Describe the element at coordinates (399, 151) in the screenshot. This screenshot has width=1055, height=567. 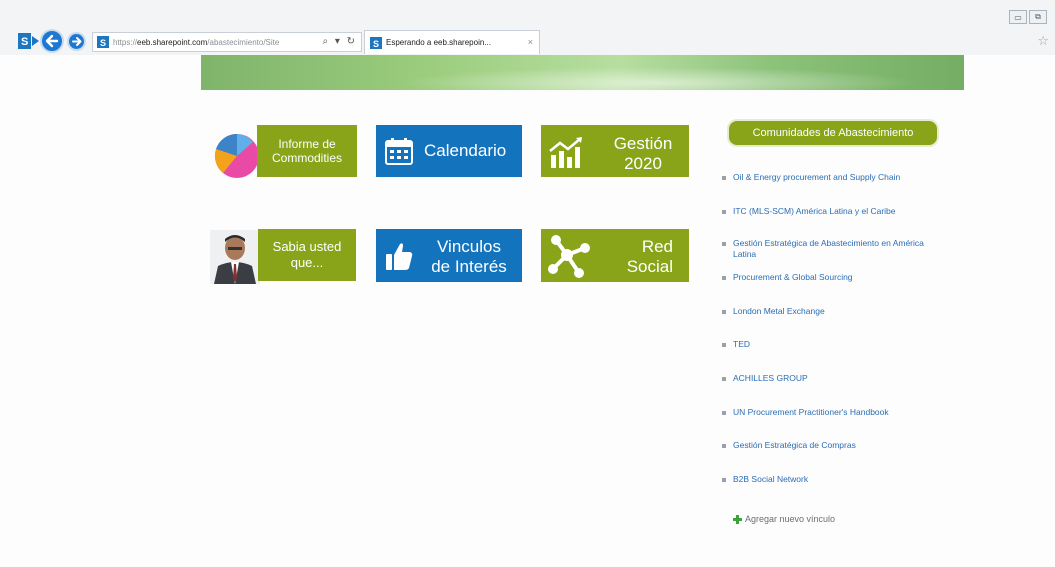
I see `calendar-icon` at that location.